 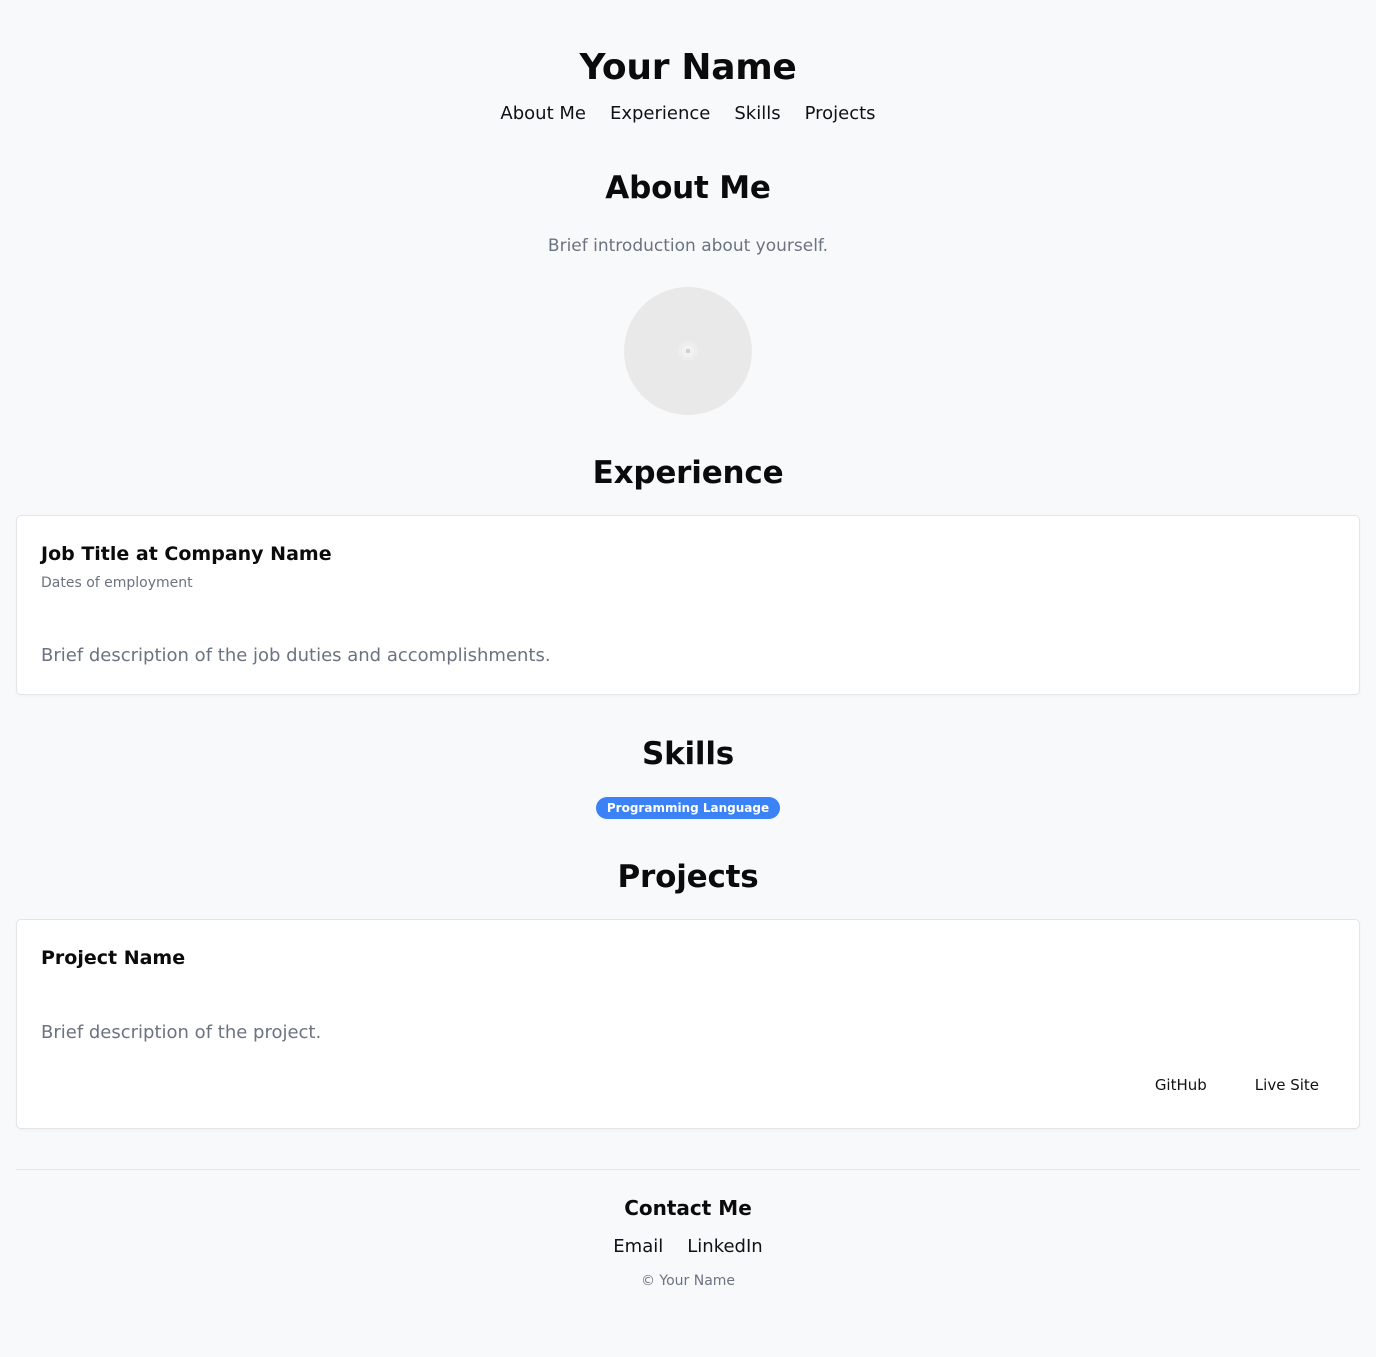 I want to click on skills-heading: Skills, so click(x=688, y=754).